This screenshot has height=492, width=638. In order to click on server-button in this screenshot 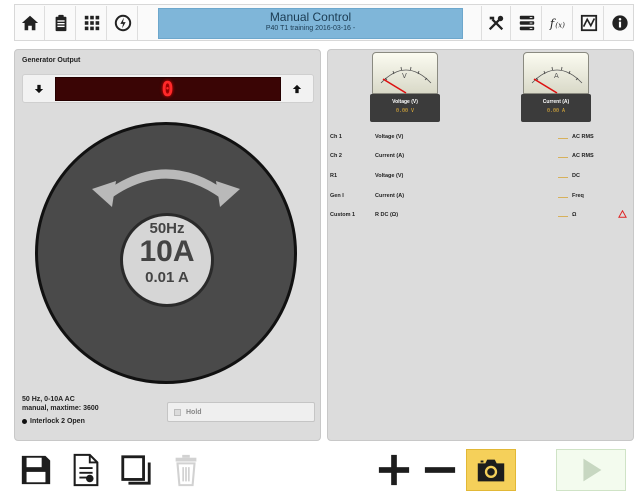, I will do `click(527, 23)`.